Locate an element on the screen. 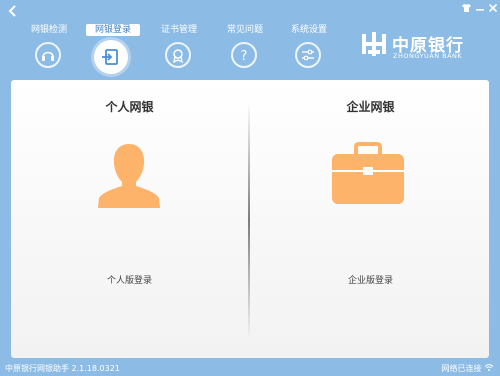 This screenshot has height=376, width=500. nav-online-banking-login: 网银登录 is located at coordinates (113, 50).